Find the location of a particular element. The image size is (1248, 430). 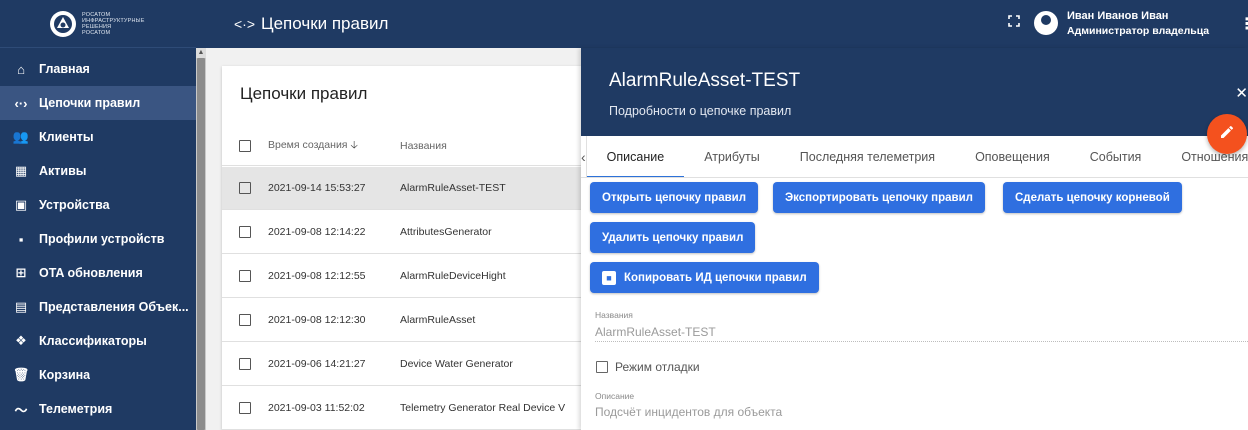

devices-icon: ▣ is located at coordinates (21, 204).